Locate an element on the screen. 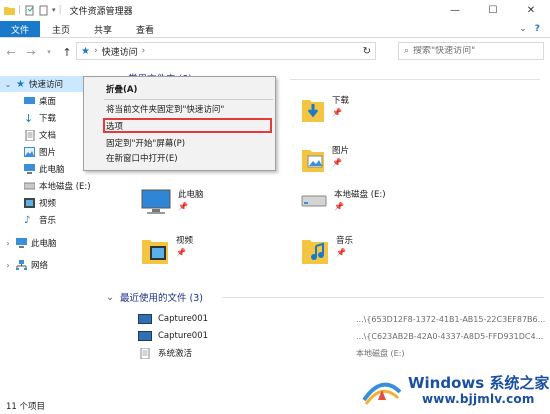 The image size is (550, 414). video-icon is located at coordinates (29, 203).